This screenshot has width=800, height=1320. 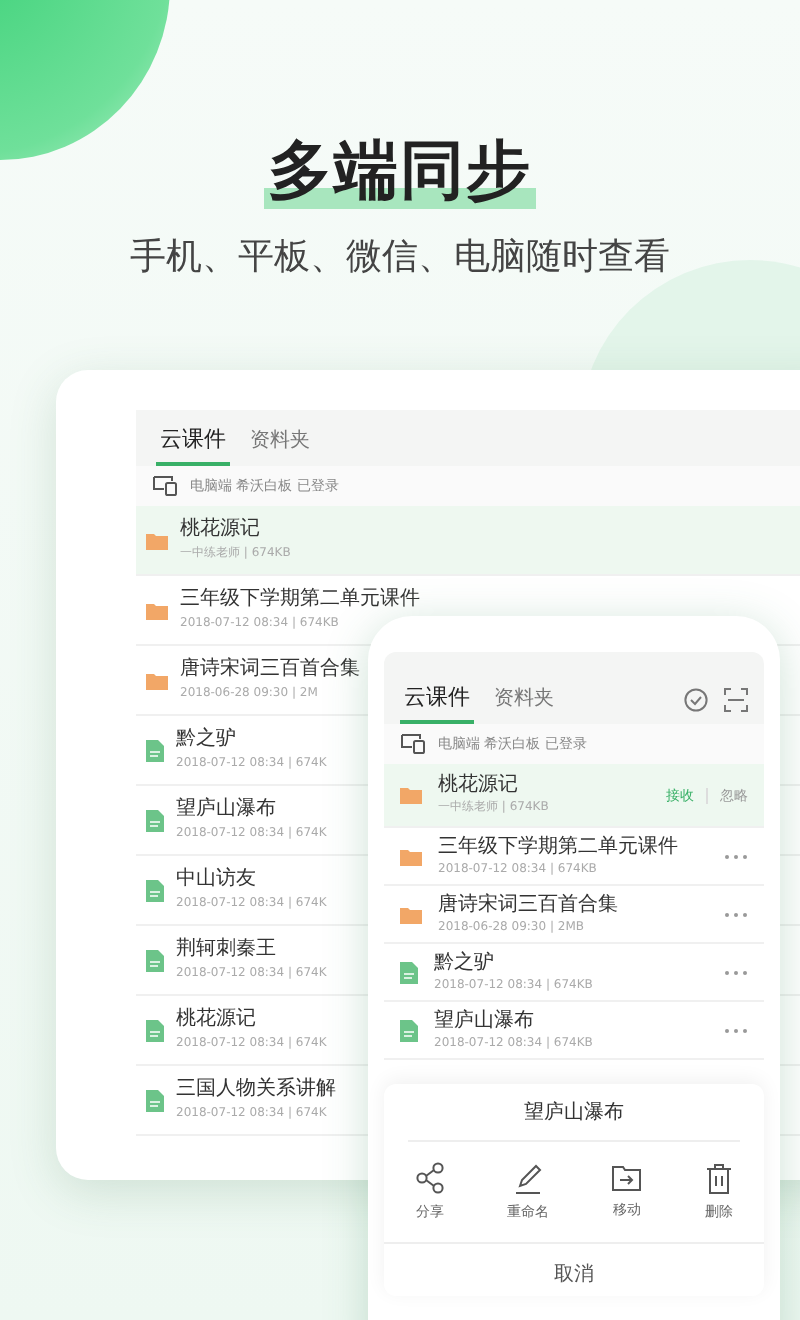 I want to click on scan-icon, so click(x=736, y=700).